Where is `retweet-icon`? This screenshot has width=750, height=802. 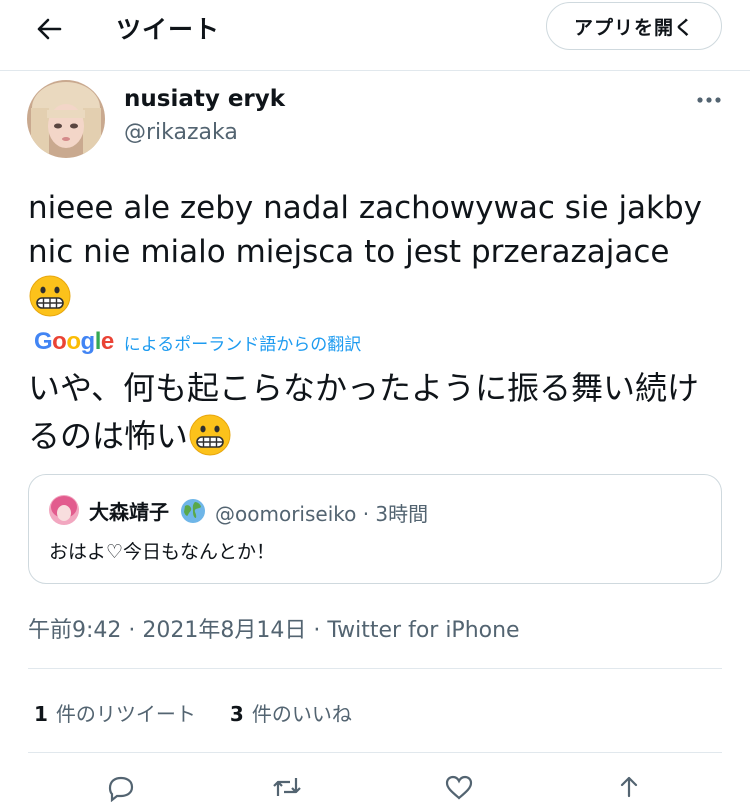 retweet-icon is located at coordinates (287, 787).